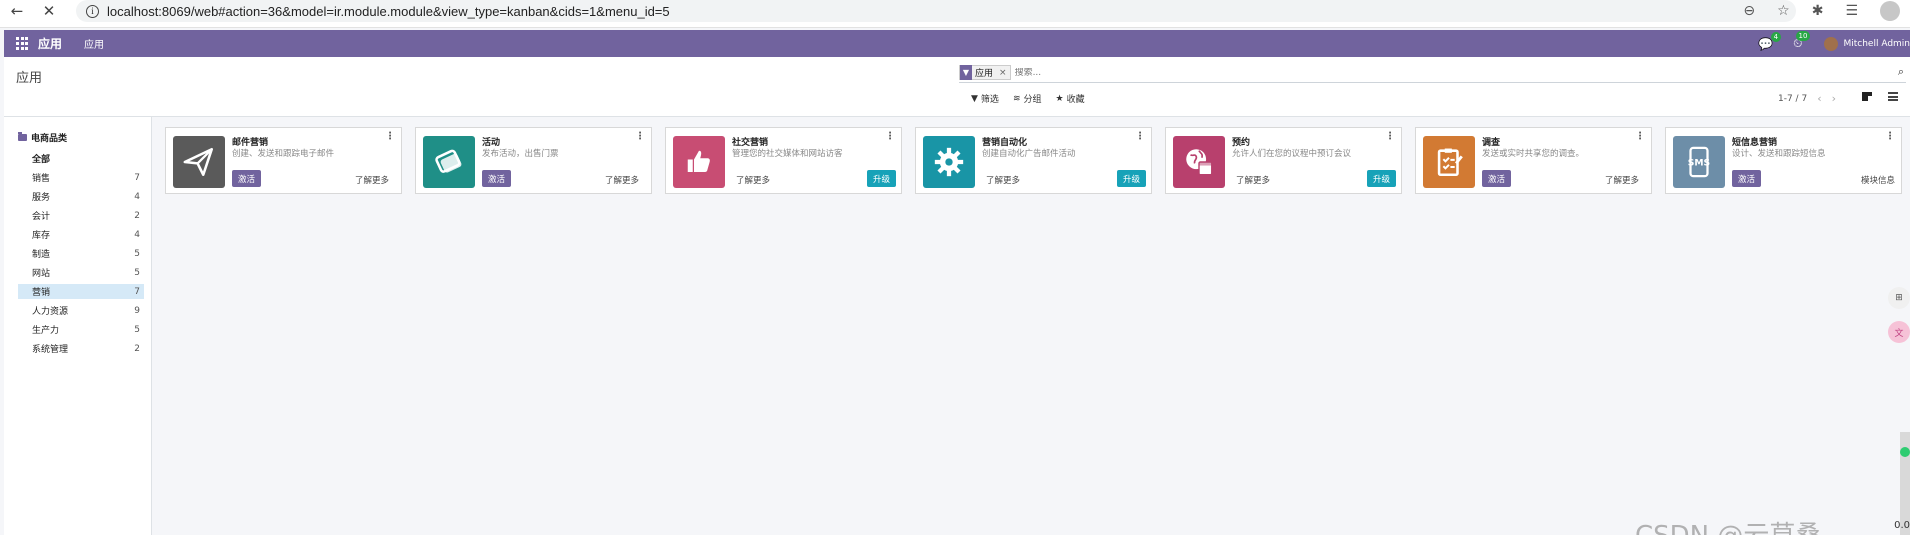 The height and width of the screenshot is (535, 1910). I want to click on zoom-icon: ⊖, so click(1749, 11).